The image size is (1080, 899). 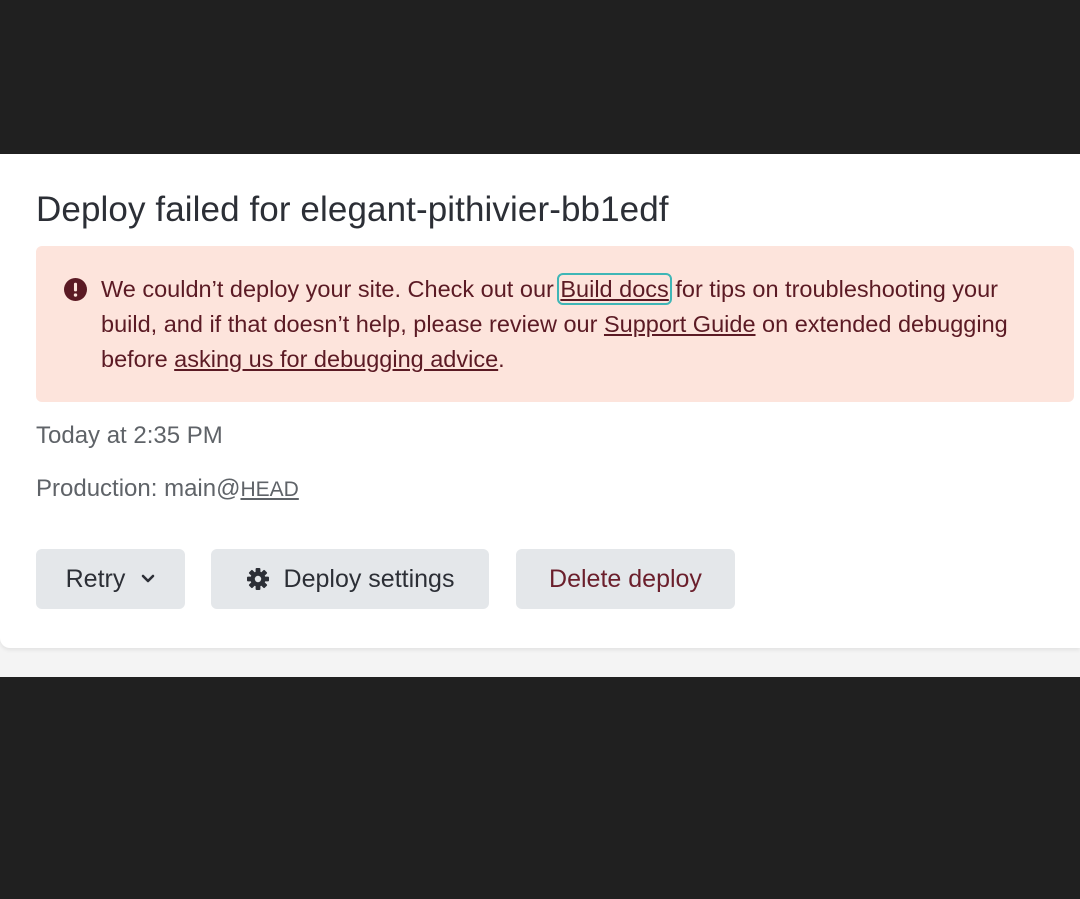 I want to click on retry-button: Retry, so click(x=110, y=579).